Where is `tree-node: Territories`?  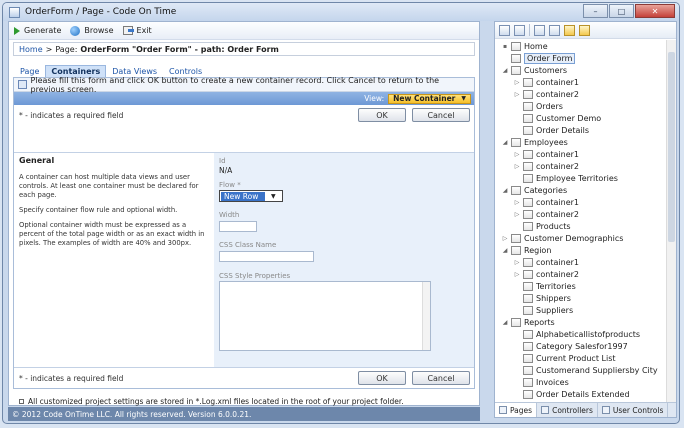
tree-node: Territories is located at coordinates (544, 286).